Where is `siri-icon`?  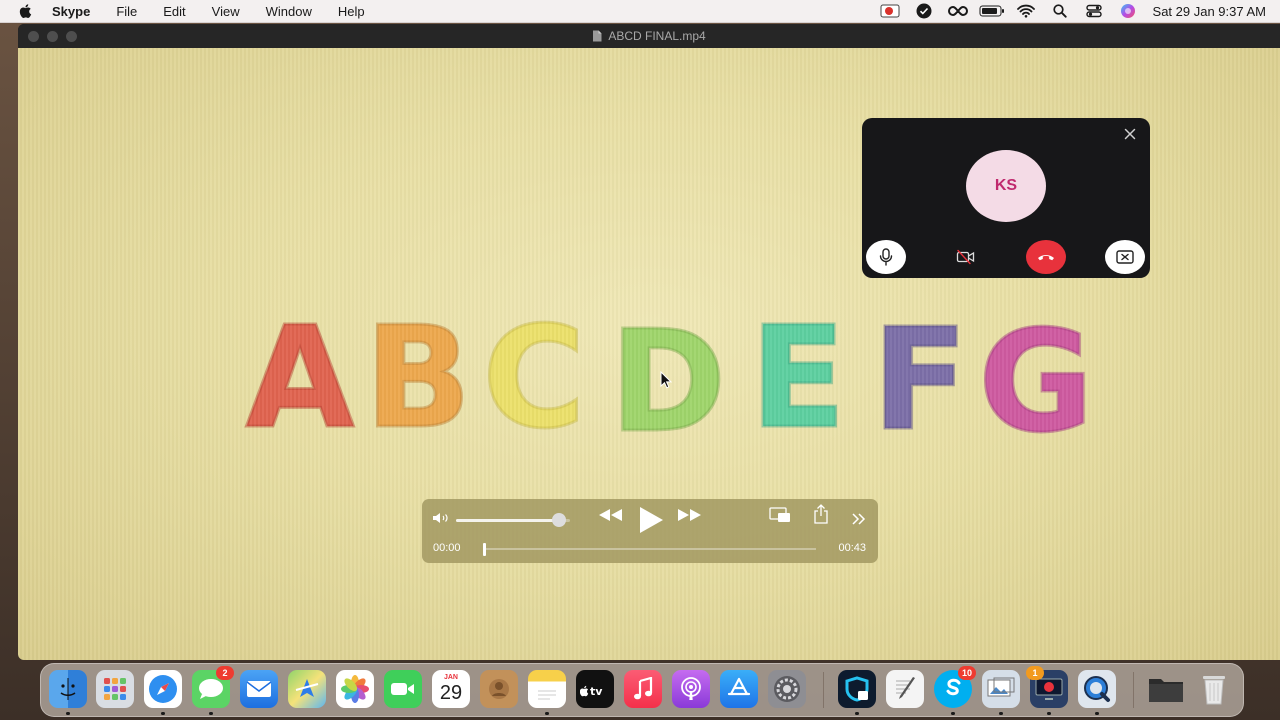
siri-icon is located at coordinates (1128, 11).